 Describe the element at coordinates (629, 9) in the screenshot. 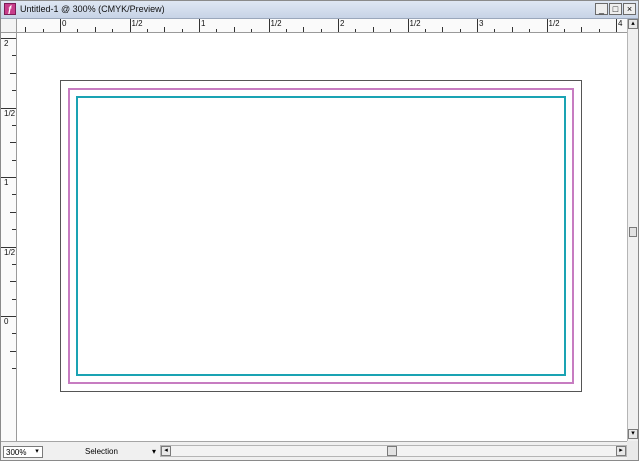

I see `close-button: ×` at that location.